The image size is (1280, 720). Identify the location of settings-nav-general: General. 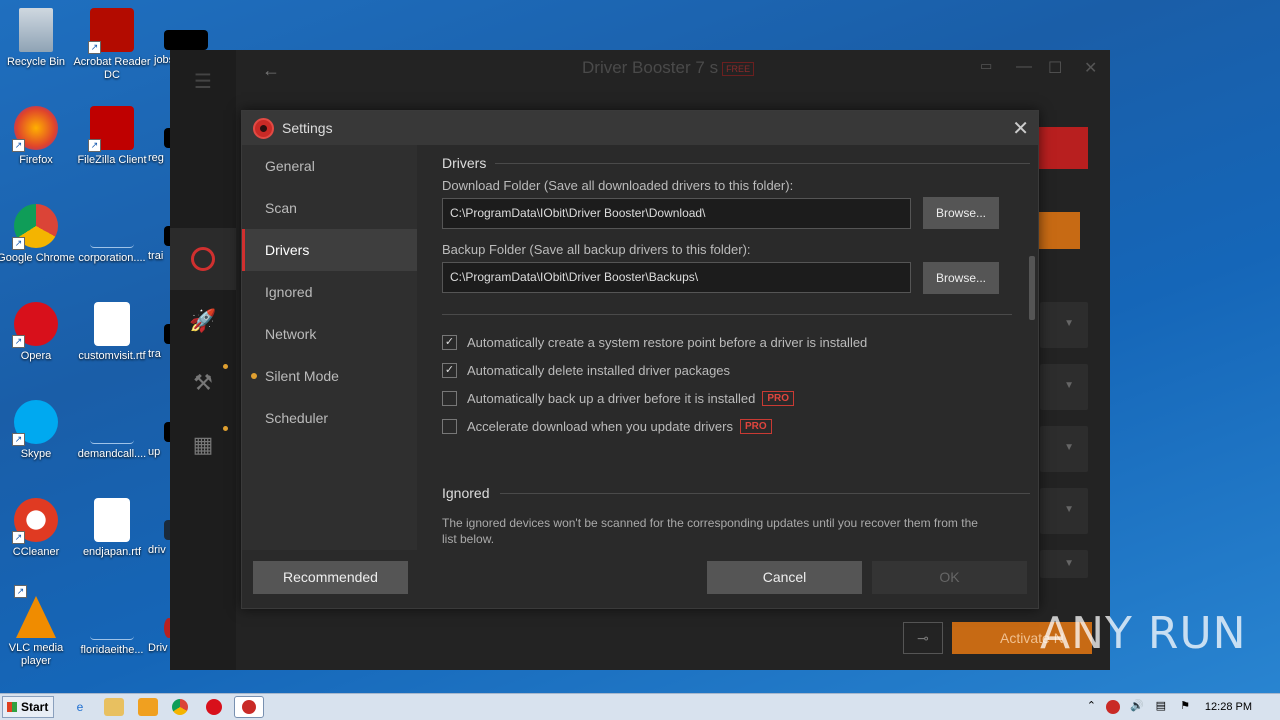
(329, 166).